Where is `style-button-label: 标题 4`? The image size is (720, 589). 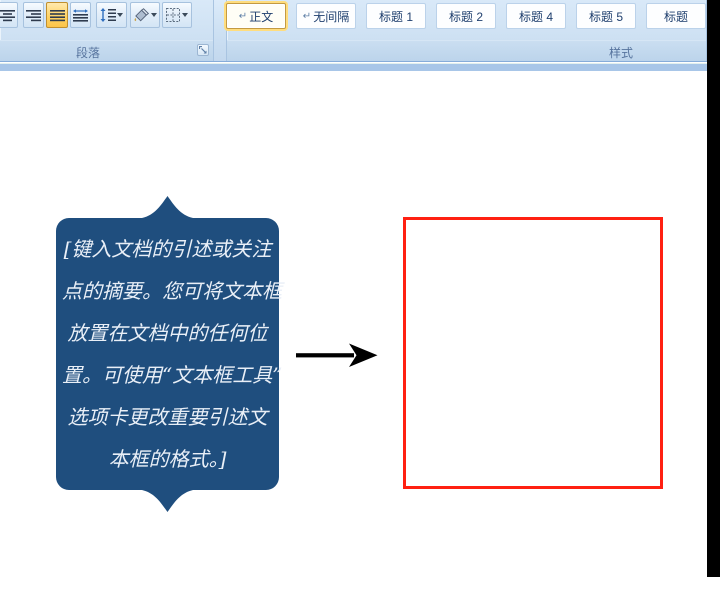 style-button-label: 标题 4 is located at coordinates (535, 16).